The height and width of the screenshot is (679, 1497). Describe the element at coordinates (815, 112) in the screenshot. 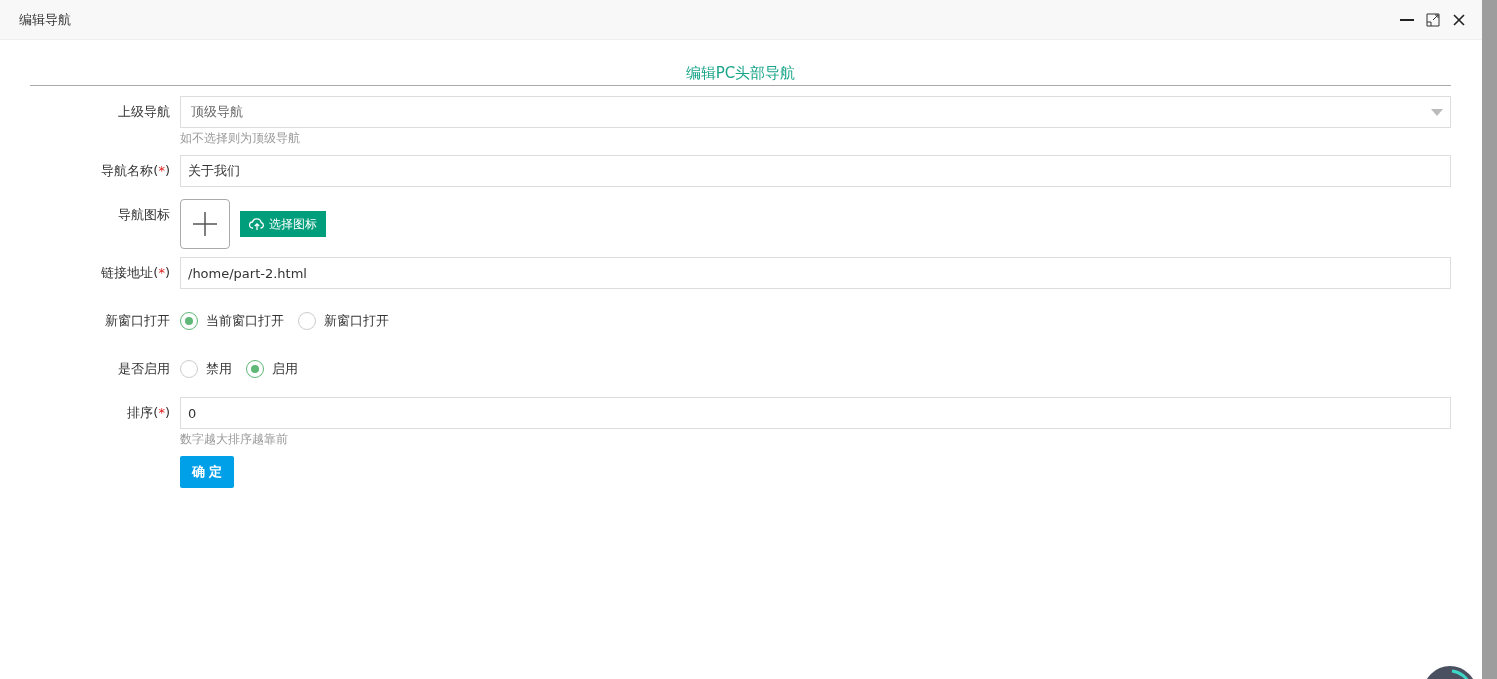

I see `select-dropdown: 顶级导航` at that location.